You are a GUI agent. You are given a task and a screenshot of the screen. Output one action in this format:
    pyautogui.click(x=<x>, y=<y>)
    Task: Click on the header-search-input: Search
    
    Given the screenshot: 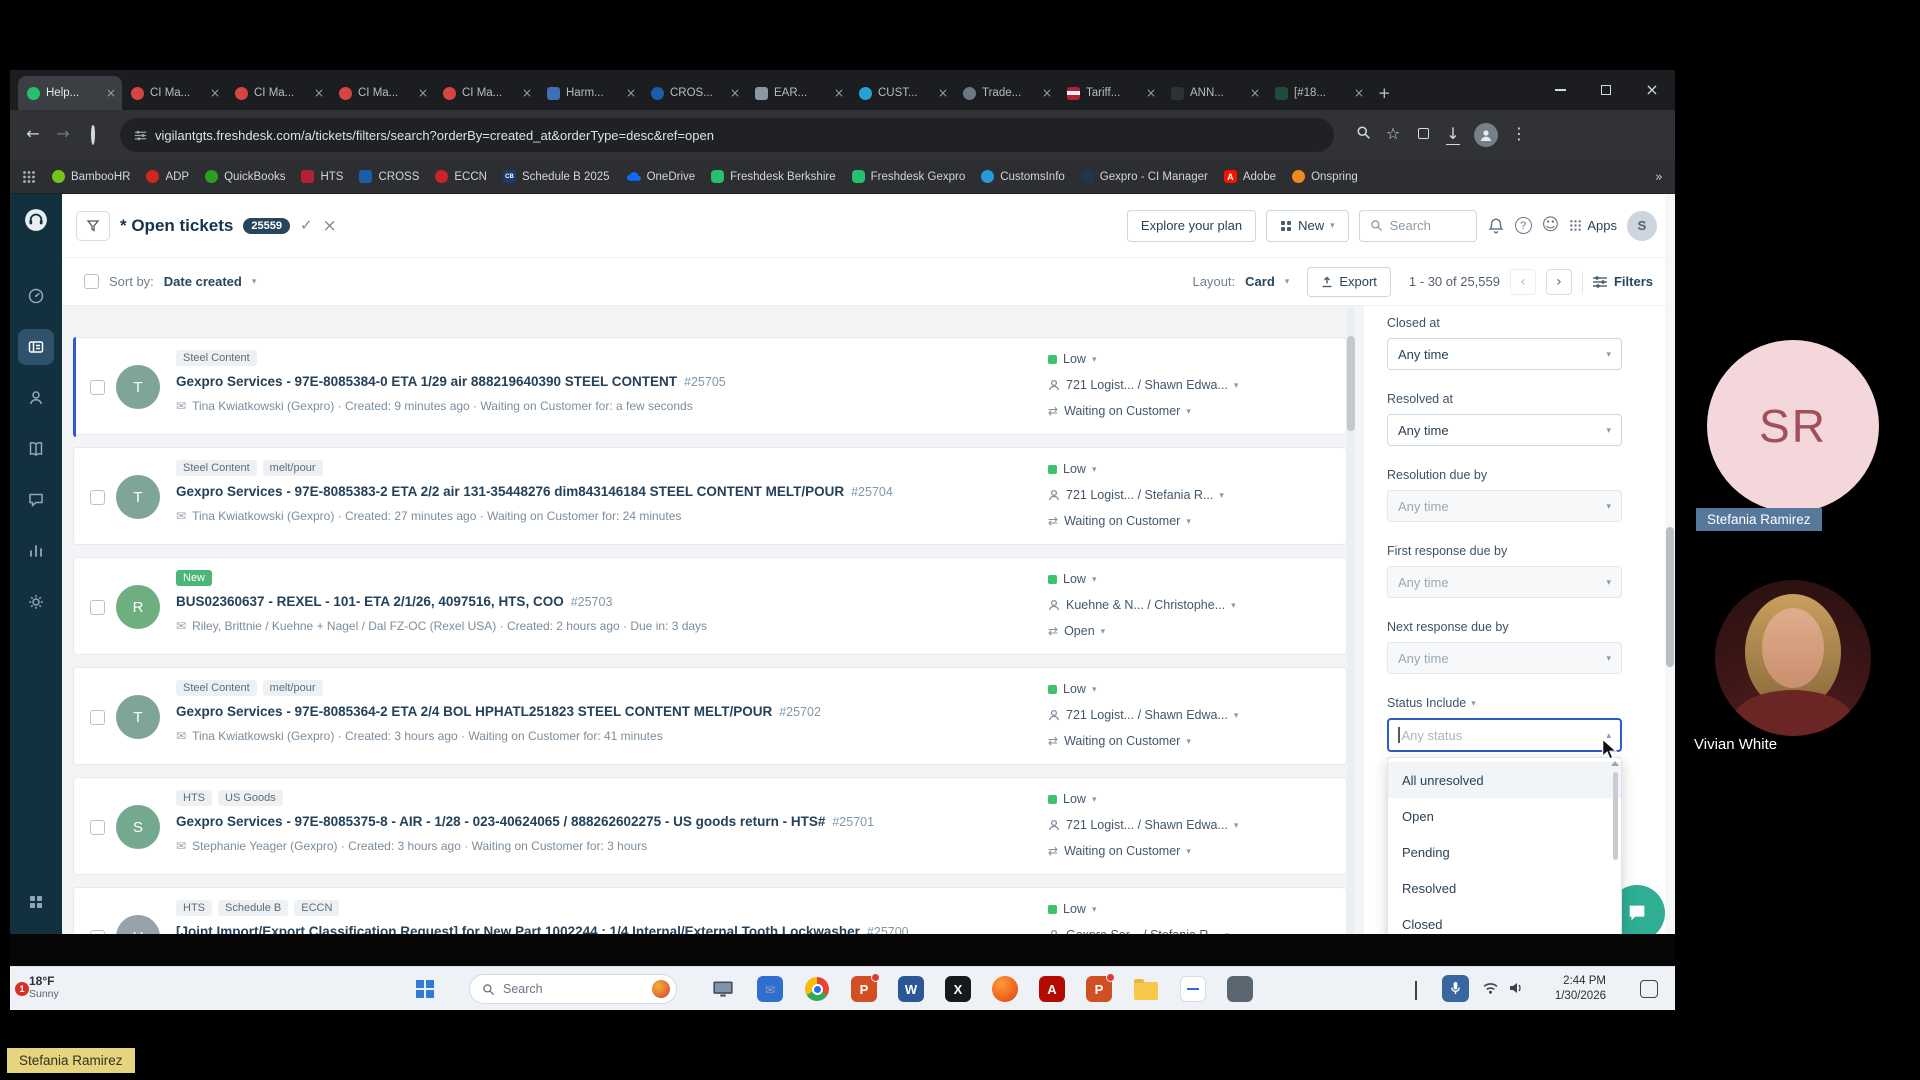 What is the action you would take?
    pyautogui.click(x=1417, y=225)
    